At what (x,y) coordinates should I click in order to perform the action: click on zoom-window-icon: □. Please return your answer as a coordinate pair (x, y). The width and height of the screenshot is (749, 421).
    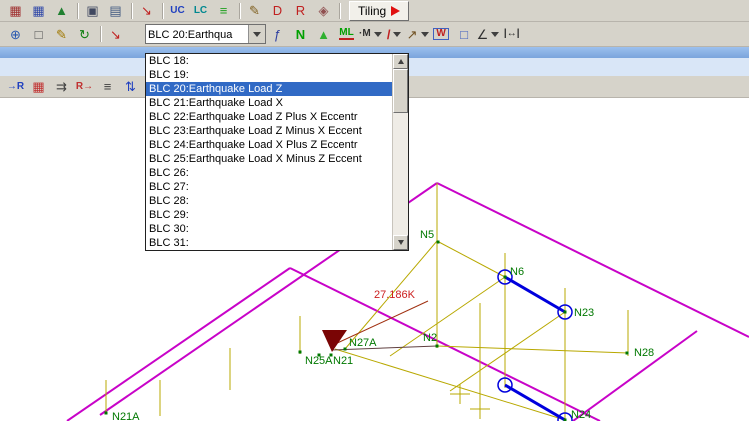
    Looking at the image, I should click on (38, 34).